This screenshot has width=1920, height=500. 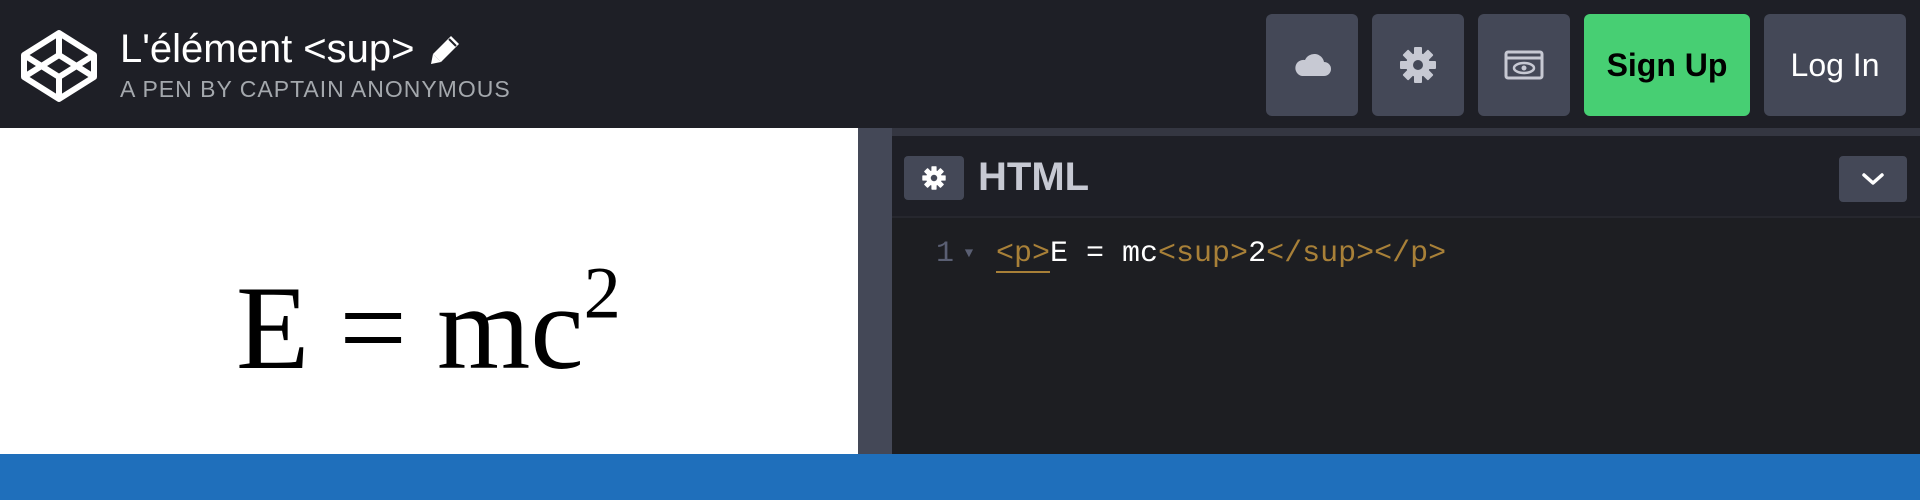 What do you see at coordinates (944, 254) in the screenshot?
I see `line-number: 1` at bounding box center [944, 254].